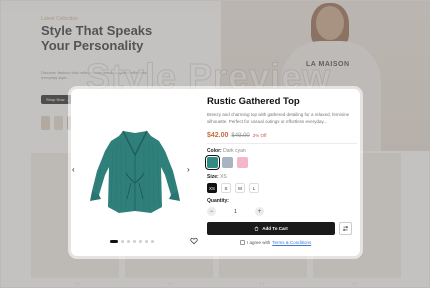 The image size is (430, 288). What do you see at coordinates (282, 143) in the screenshot?
I see `divider` at bounding box center [282, 143].